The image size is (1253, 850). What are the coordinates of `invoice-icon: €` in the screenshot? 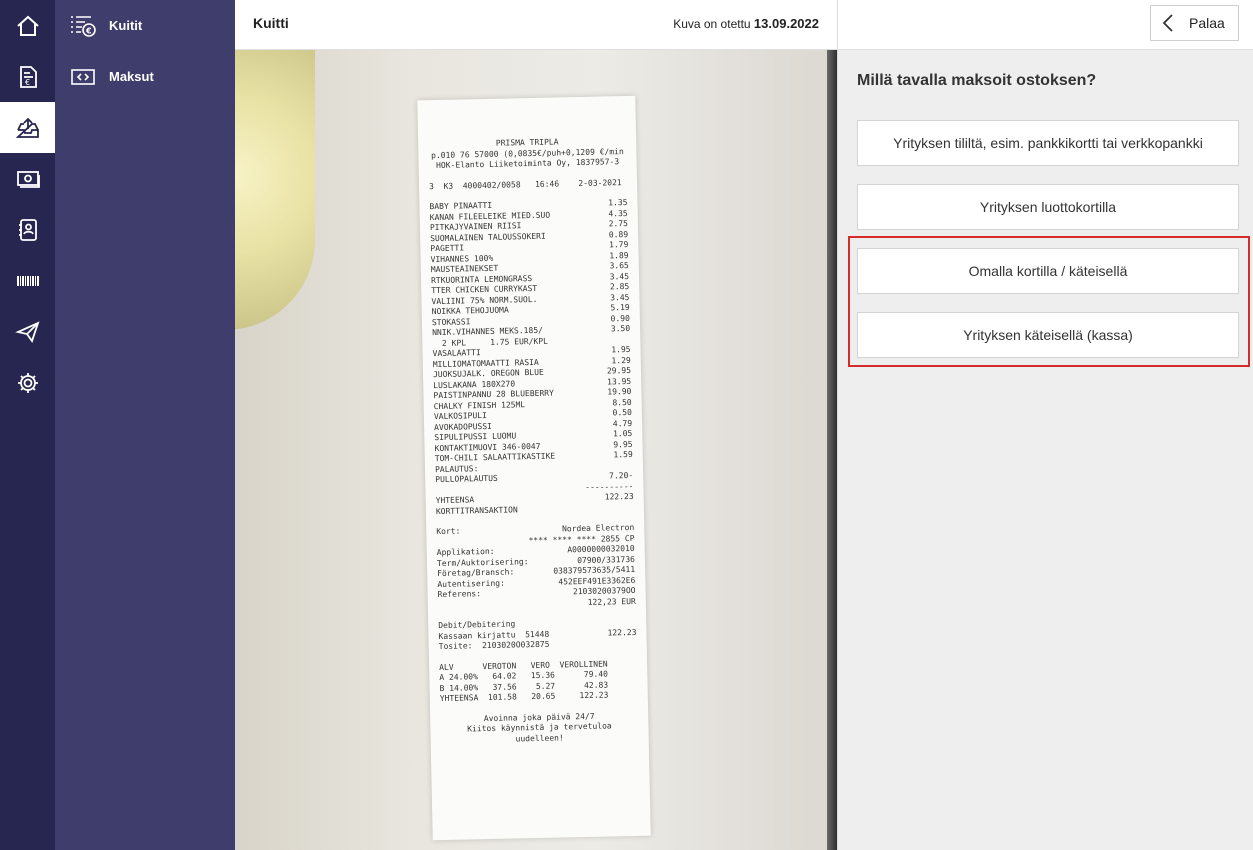 It's located at (28, 76).